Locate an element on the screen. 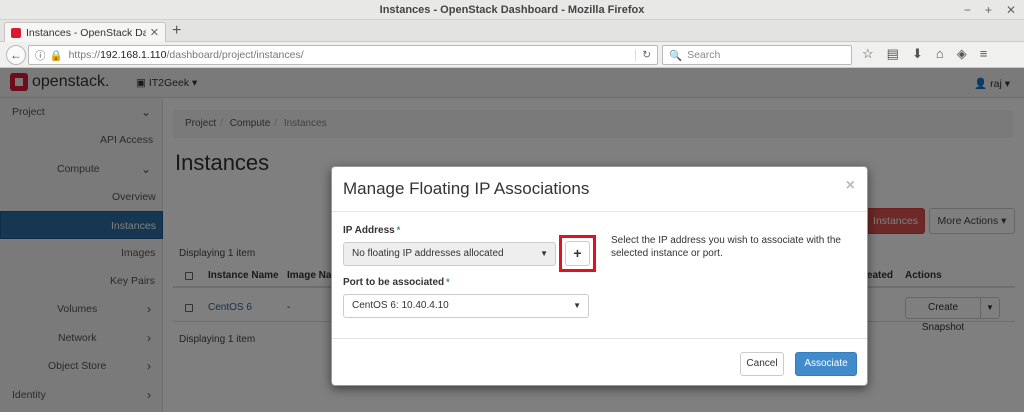 This screenshot has width=1024, height=412. tab-title: Instances - OpenStack Dash is located at coordinates (86, 32).